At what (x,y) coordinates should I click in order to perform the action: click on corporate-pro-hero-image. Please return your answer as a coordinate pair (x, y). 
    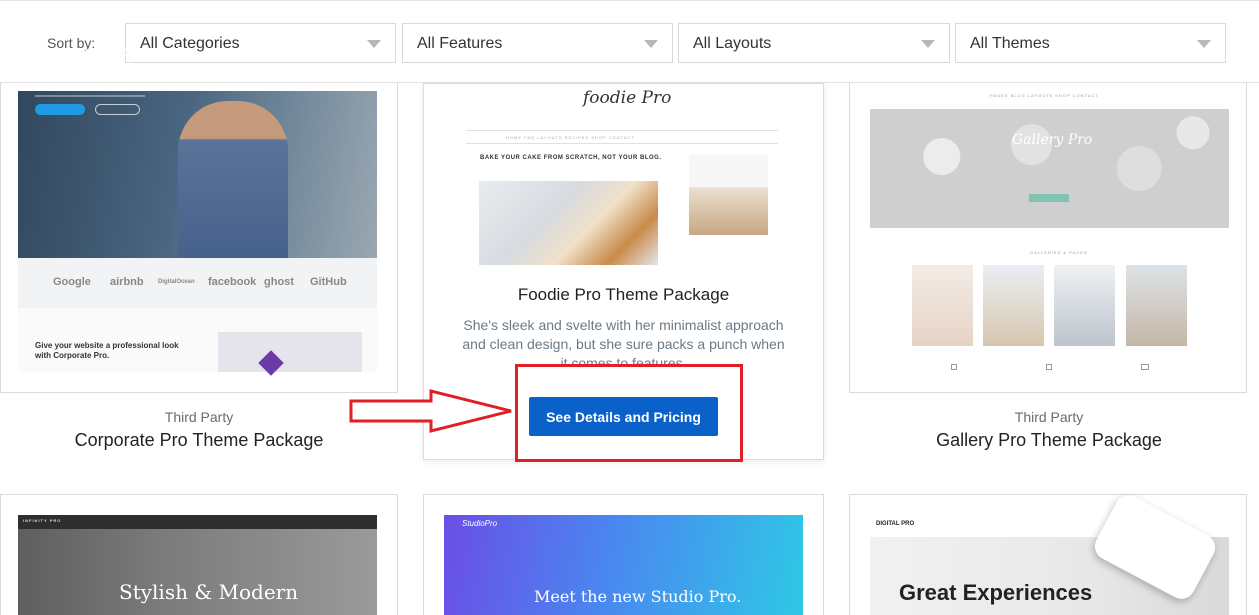
    Looking at the image, I should click on (197, 174).